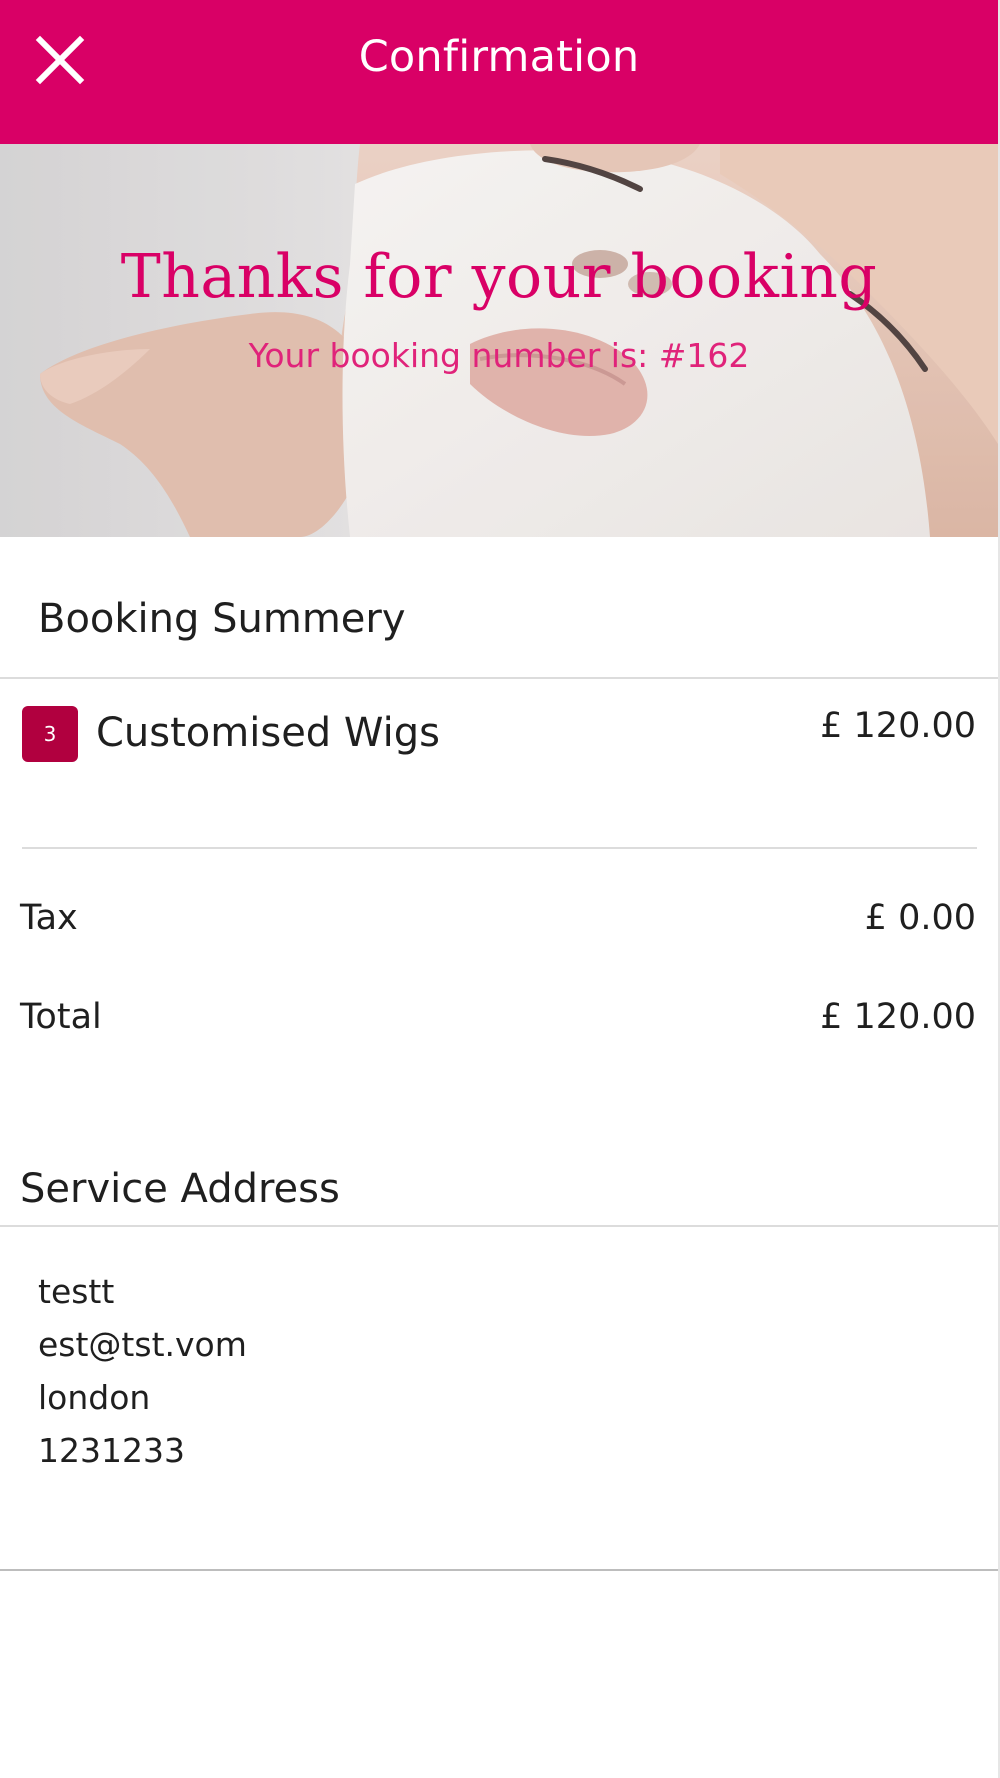  What do you see at coordinates (111, 1450) in the screenshot?
I see `address-phone: 1231233` at bounding box center [111, 1450].